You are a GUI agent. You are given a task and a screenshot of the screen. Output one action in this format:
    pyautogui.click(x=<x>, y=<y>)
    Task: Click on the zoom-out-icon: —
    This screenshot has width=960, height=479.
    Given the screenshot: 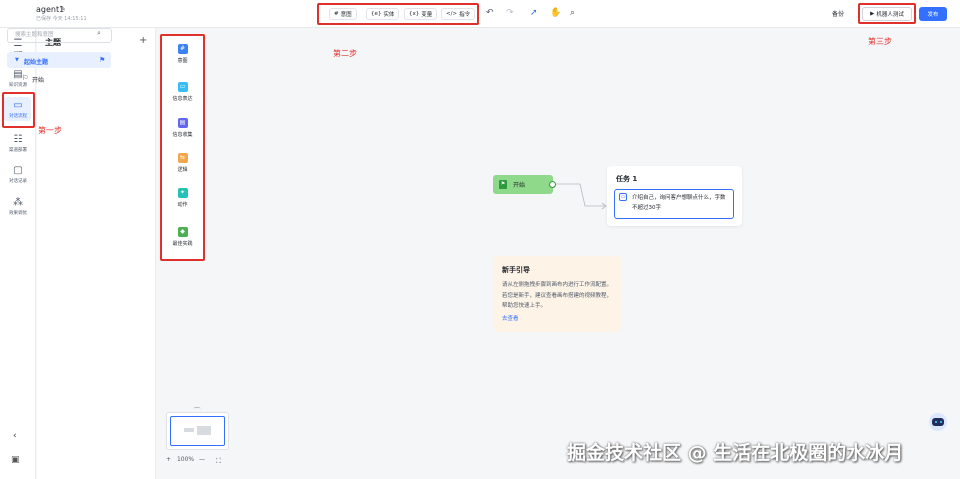 What is the action you would take?
    pyautogui.click(x=202, y=459)
    